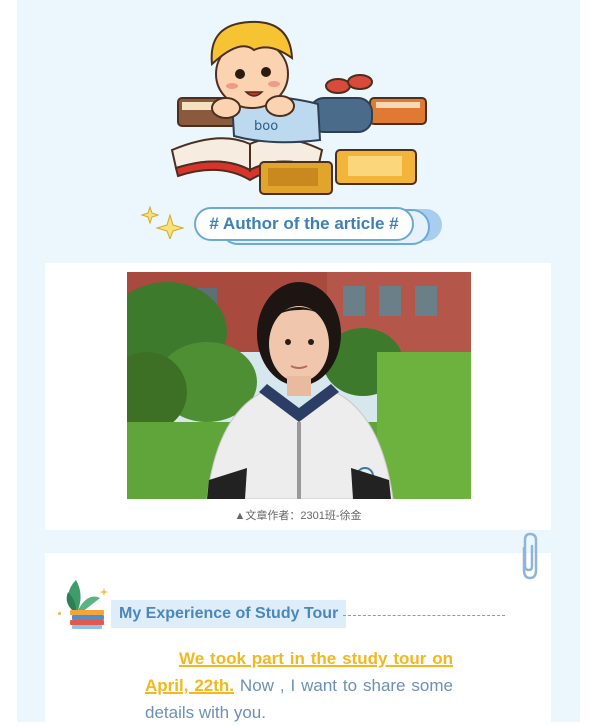 The image size is (591, 726). What do you see at coordinates (266, 126) in the screenshot?
I see `svg-text: boo` at bounding box center [266, 126].